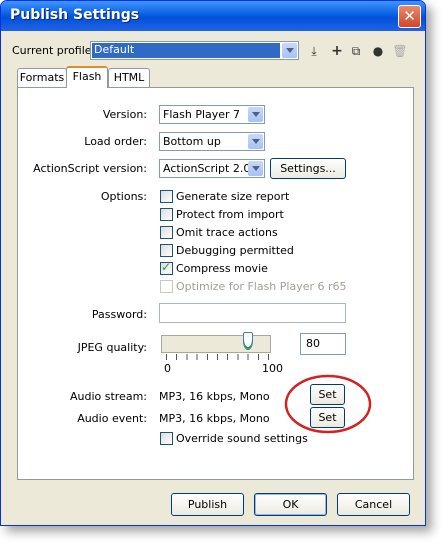  I want to click on audio-stream-label: Audio stream:, so click(108, 396).